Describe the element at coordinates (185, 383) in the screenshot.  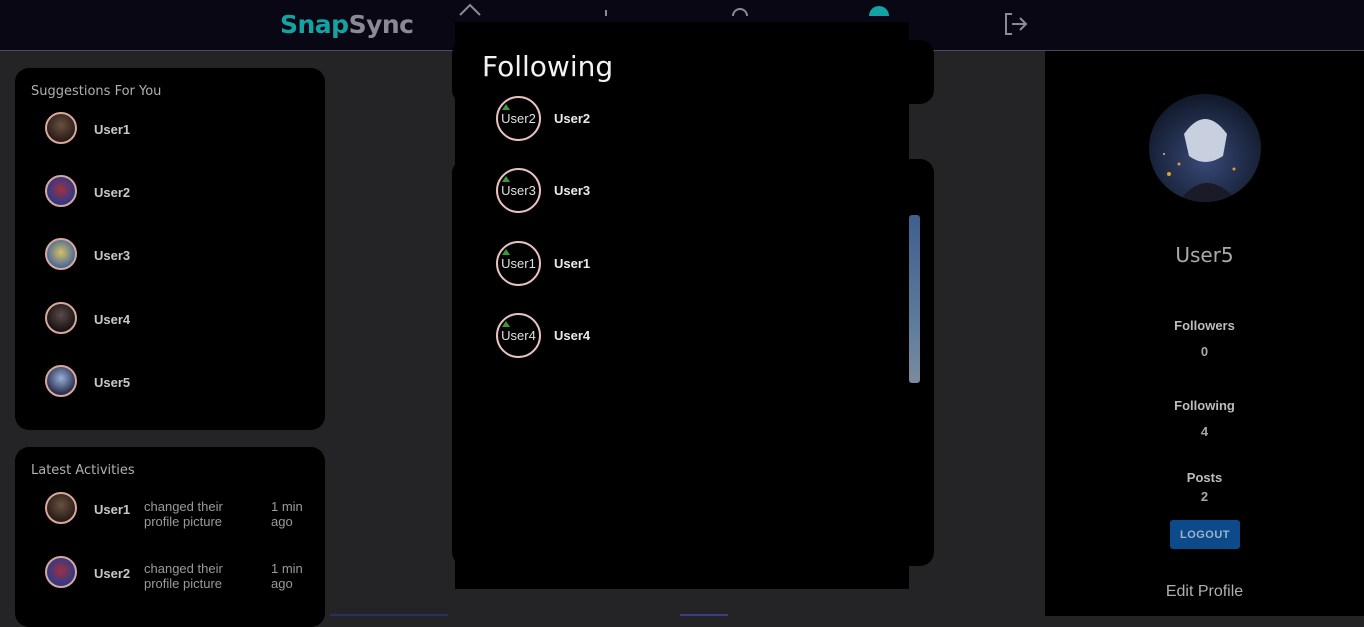
I see `suggestion-item: User5` at that location.